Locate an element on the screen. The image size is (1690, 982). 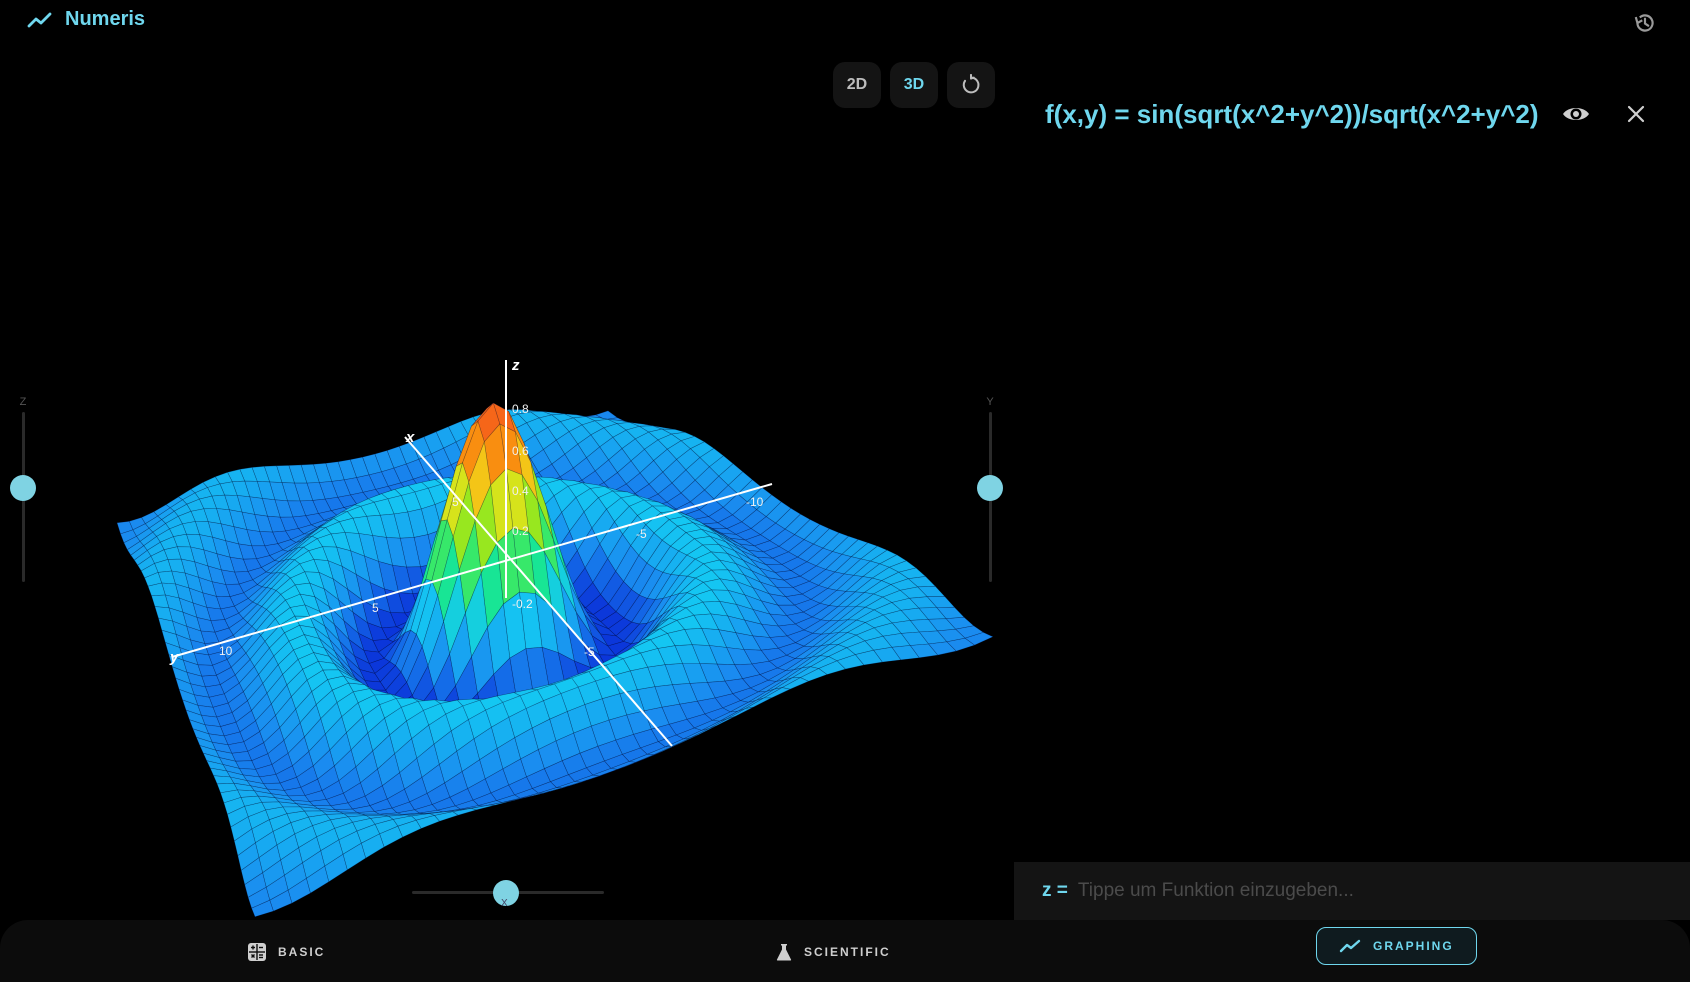
remove-function-button is located at coordinates (1636, 114).